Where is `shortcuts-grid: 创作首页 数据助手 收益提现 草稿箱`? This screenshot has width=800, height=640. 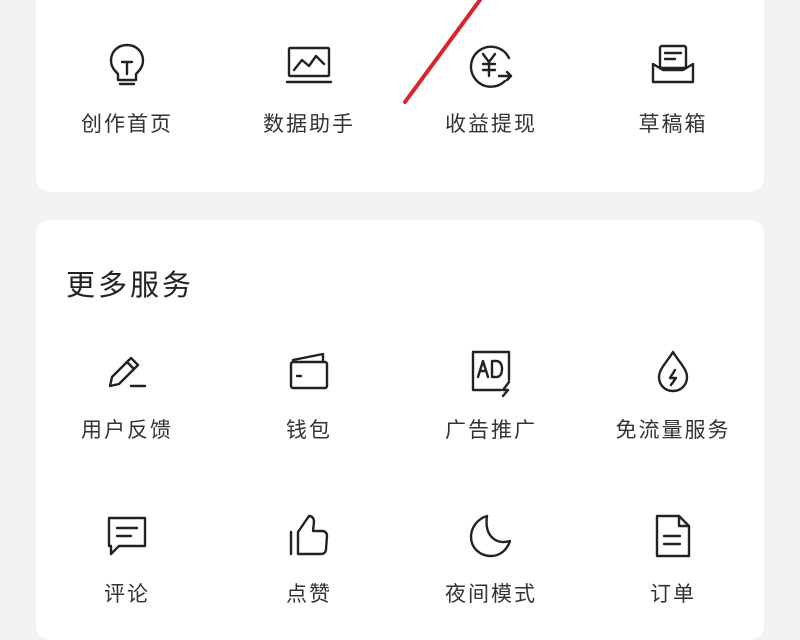 shortcuts-grid: 创作首页 数据助手 收益提现 草稿箱 is located at coordinates (400, 89).